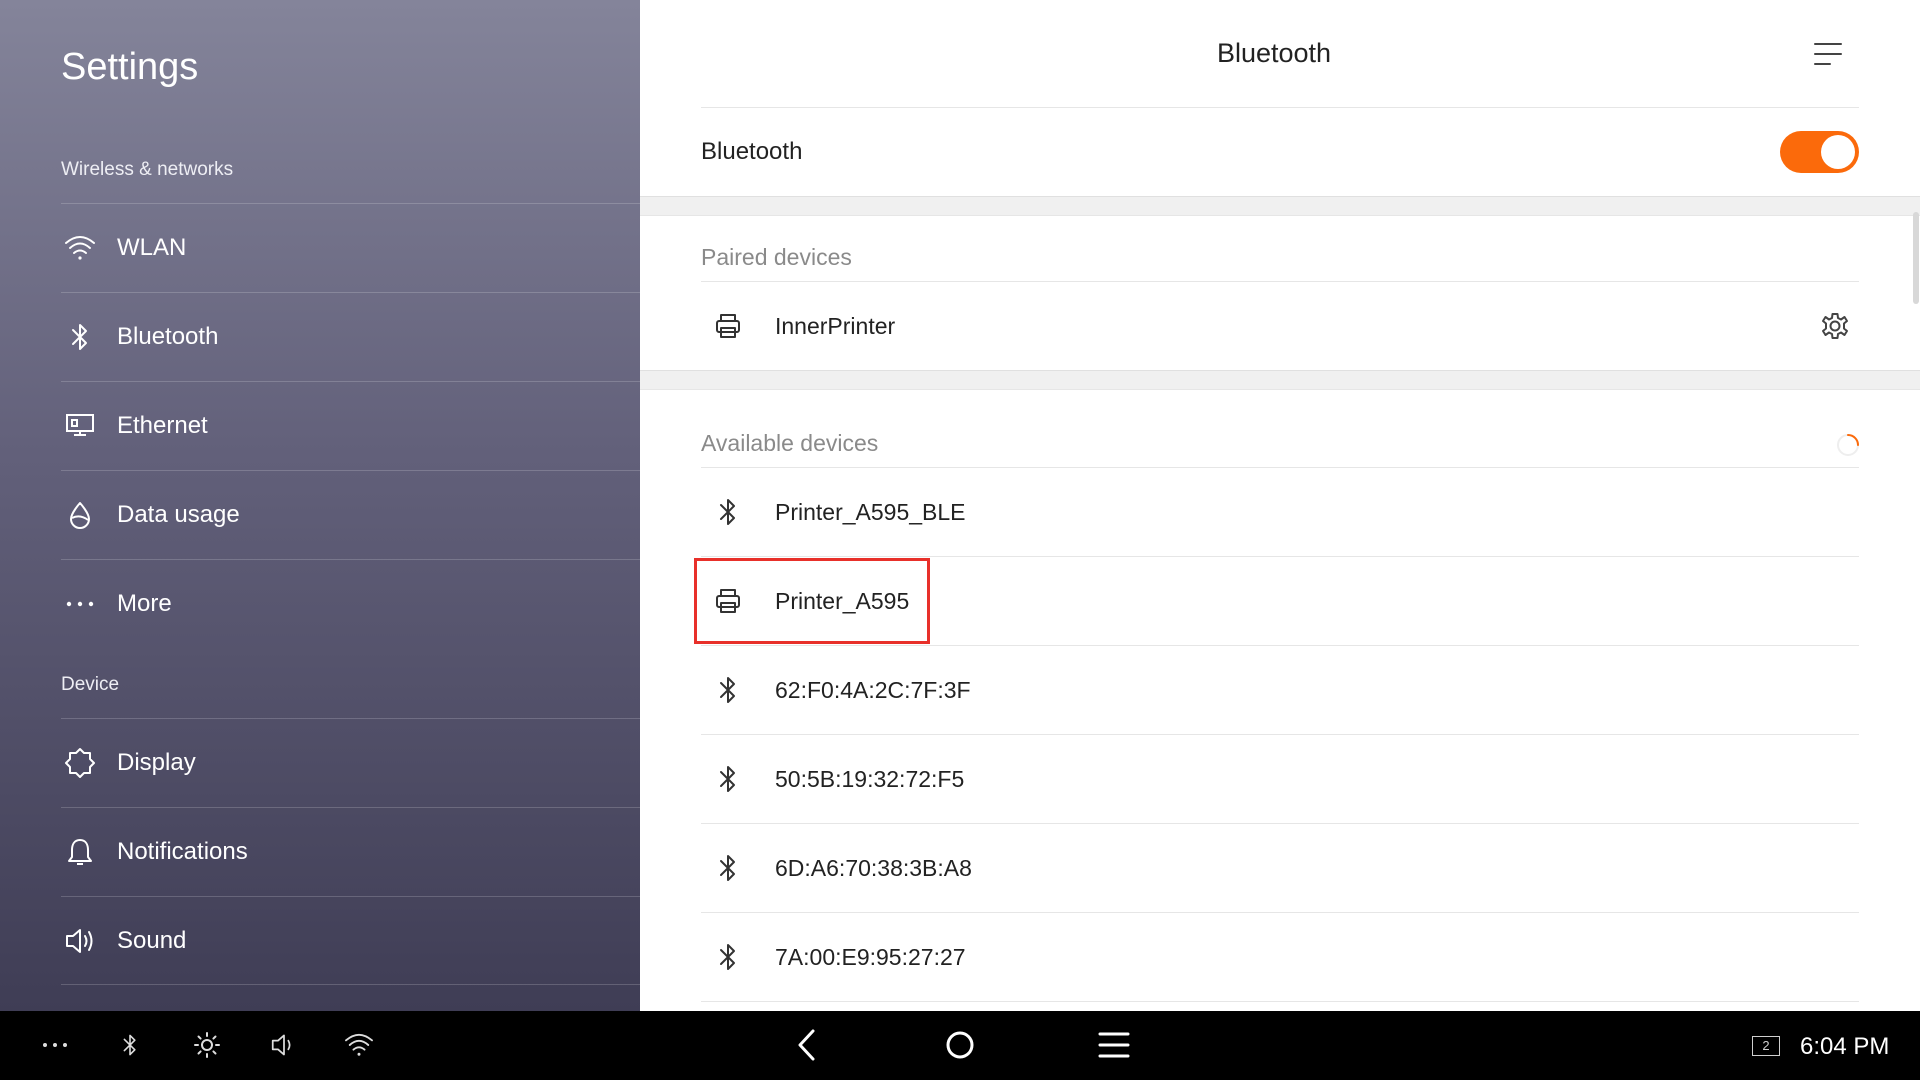 The image size is (1920, 1080). I want to click on available-device-row: 62:F0:4A:2C:7F:3F, so click(1280, 690).